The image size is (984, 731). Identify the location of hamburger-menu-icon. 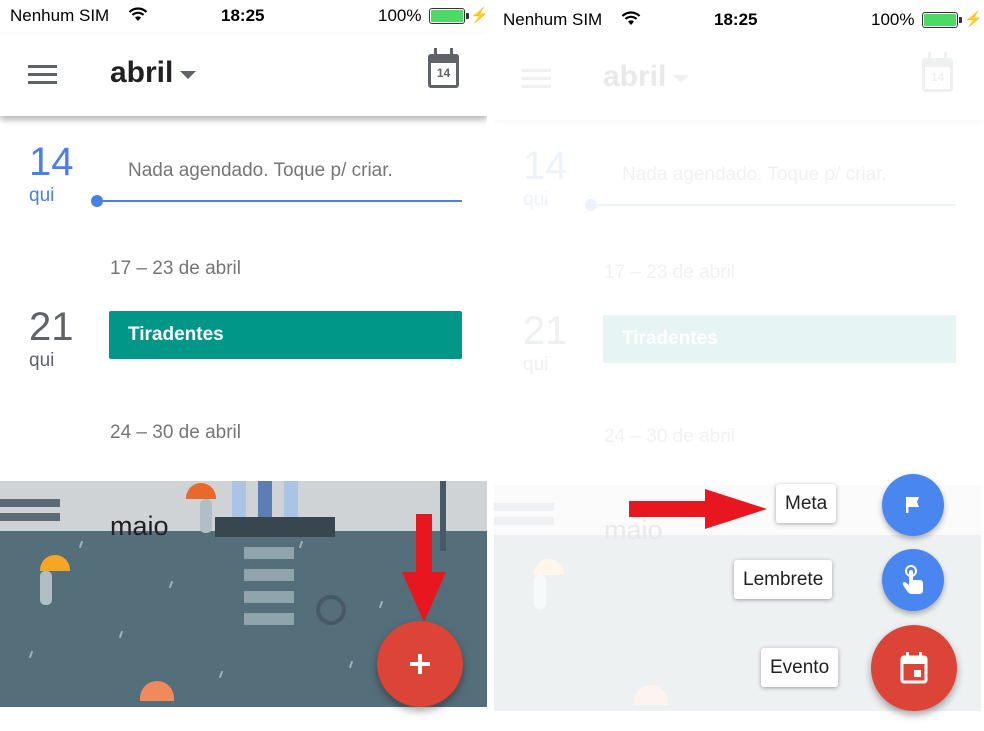
(42, 75).